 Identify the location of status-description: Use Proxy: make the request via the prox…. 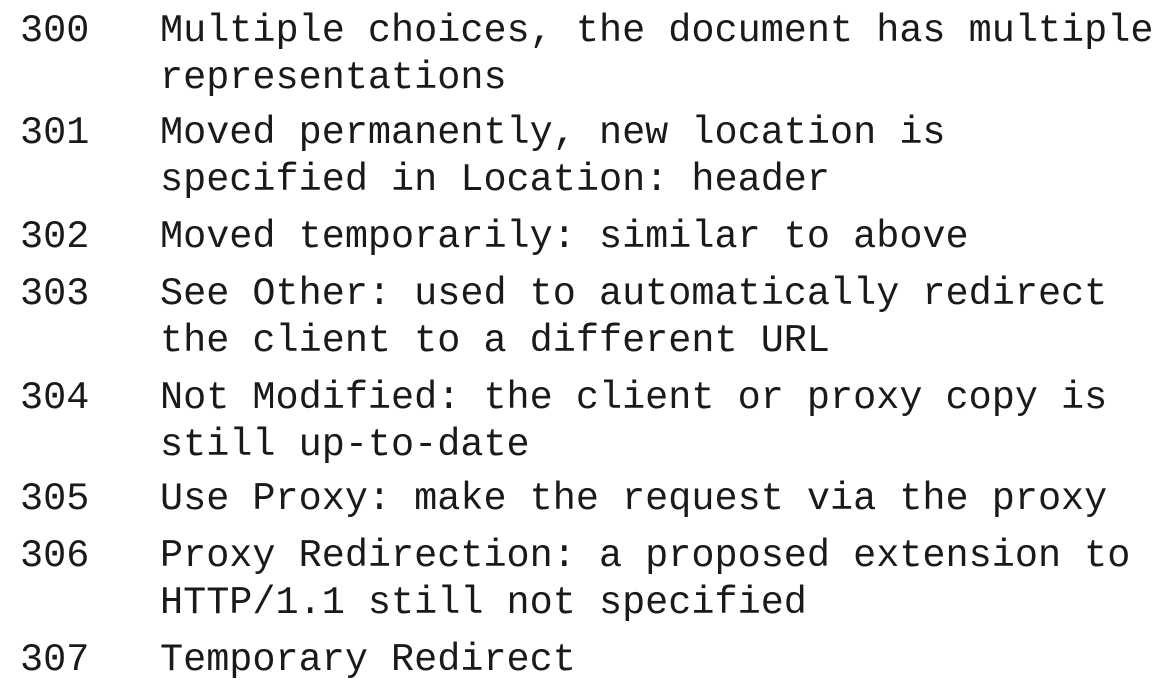
(665, 499).